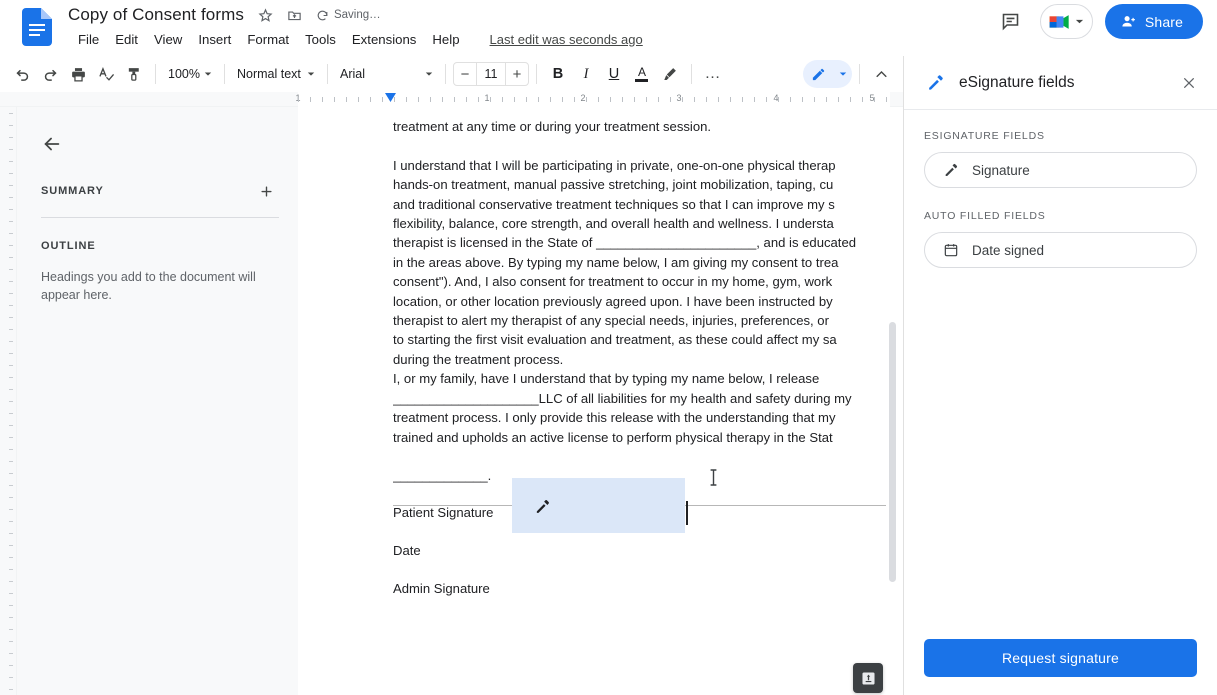 The image size is (1217, 695). What do you see at coordinates (517, 74) in the screenshot?
I see `font-size-increase: +` at bounding box center [517, 74].